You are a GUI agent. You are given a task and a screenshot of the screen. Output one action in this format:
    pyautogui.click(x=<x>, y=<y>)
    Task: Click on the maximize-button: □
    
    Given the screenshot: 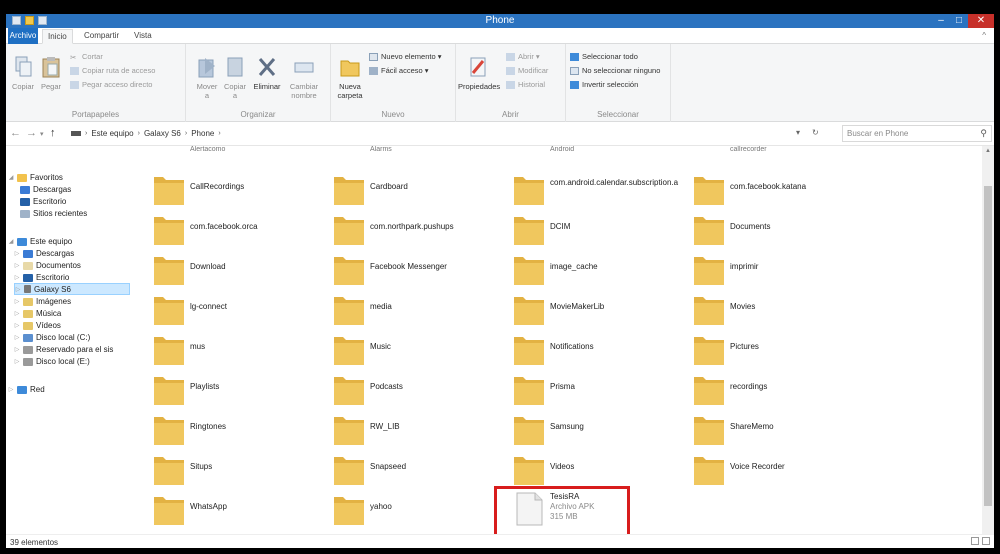 What is the action you would take?
    pyautogui.click(x=959, y=21)
    